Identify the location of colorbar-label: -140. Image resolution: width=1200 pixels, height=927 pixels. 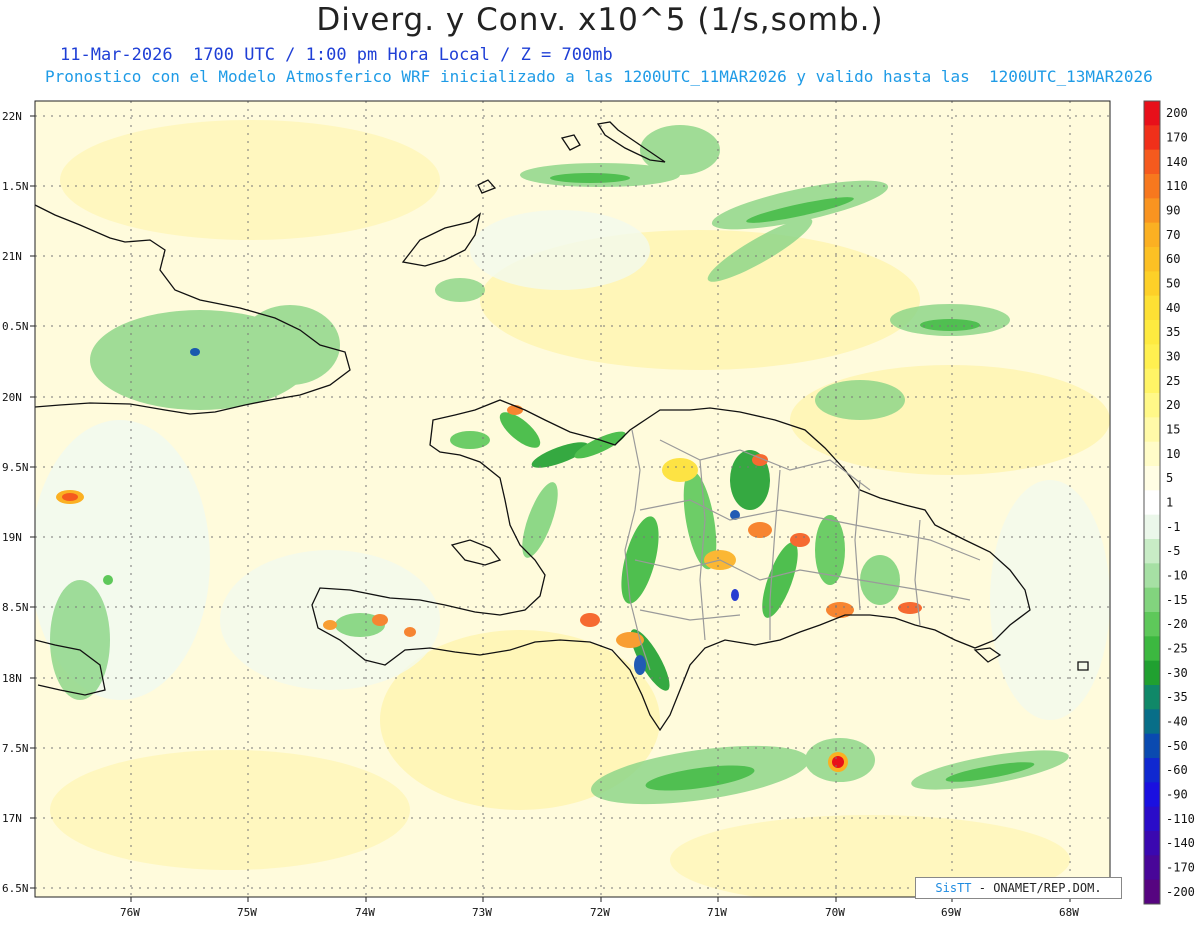
(1180, 843).